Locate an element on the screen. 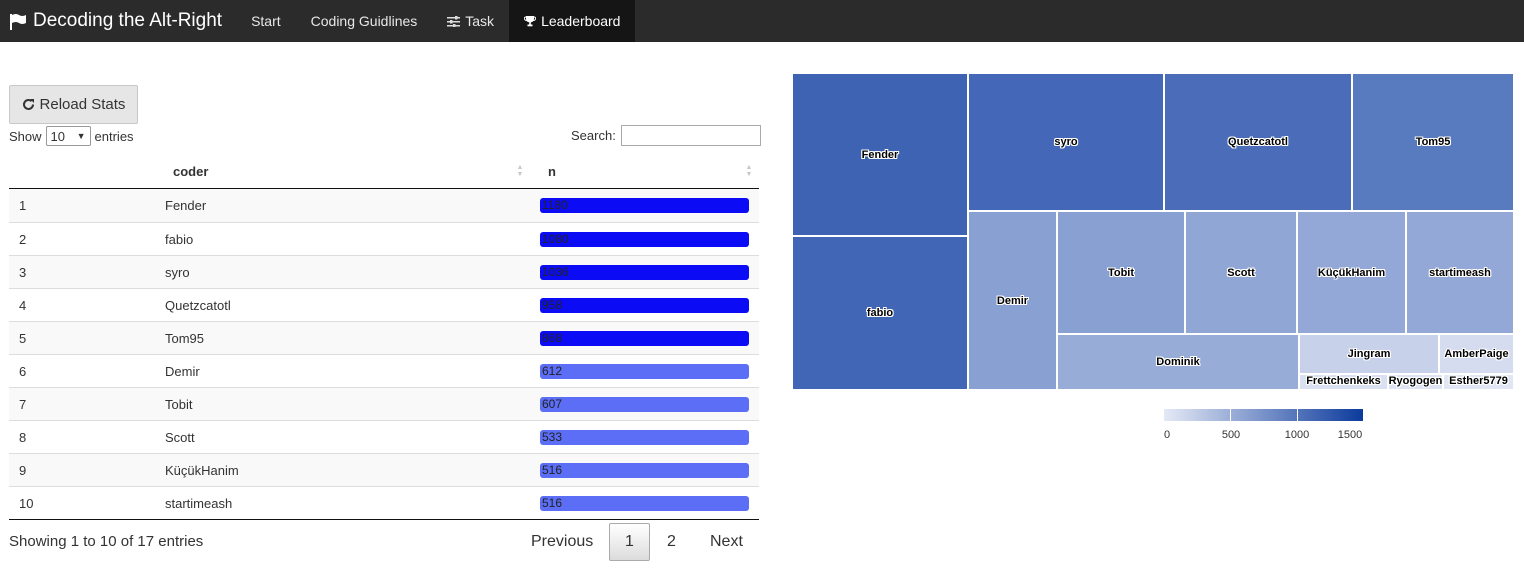 The image size is (1524, 569). coder-name: Tom95 is located at coordinates (185, 338).